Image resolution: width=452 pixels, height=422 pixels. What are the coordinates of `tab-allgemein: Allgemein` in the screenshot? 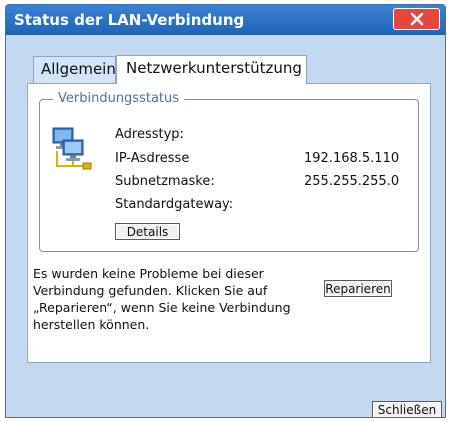 It's located at (74, 69).